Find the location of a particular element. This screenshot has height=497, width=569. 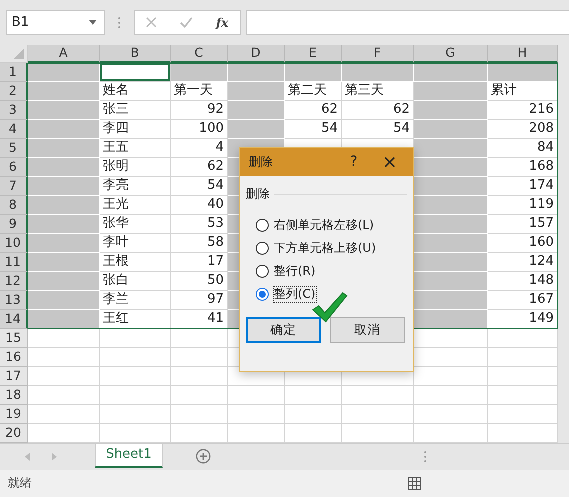

dialog-title: 删除 is located at coordinates (261, 162).